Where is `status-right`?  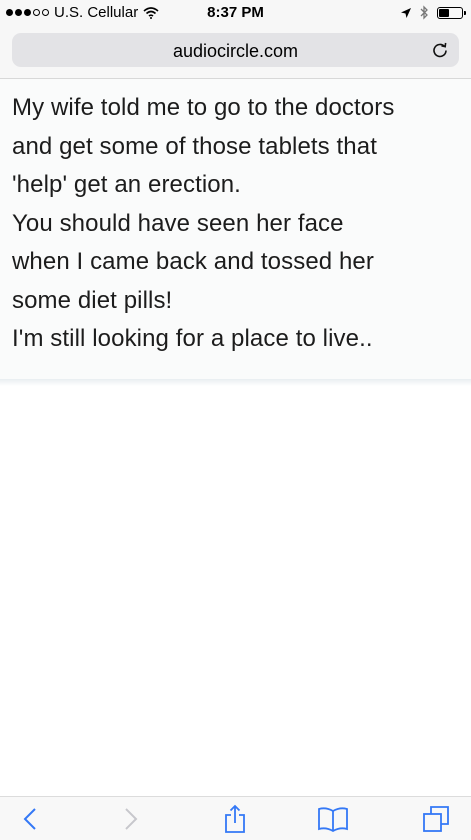
status-right is located at coordinates (433, 12).